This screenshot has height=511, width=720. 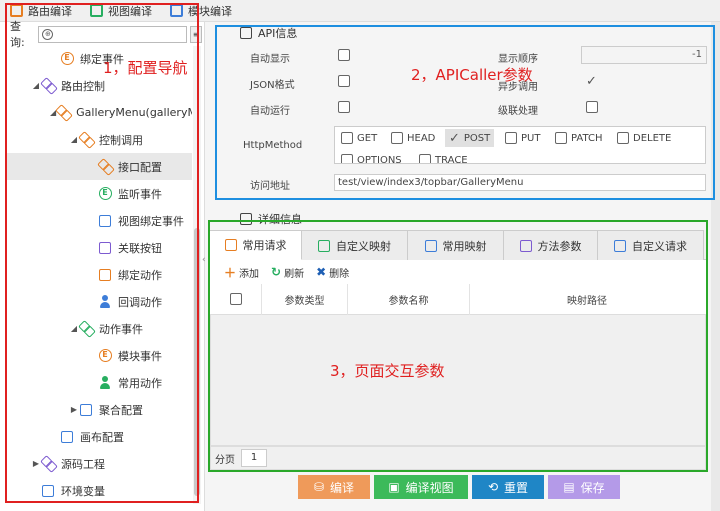 I want to click on tree-item: 环境变量, so click(x=99, y=490).